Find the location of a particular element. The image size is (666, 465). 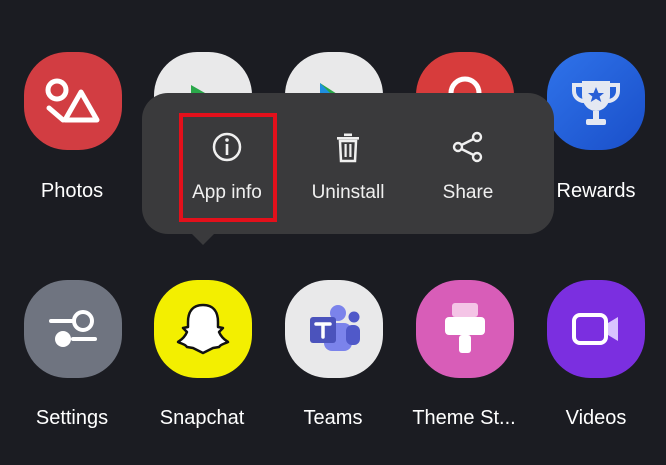

uninstall-action: Uninstall is located at coordinates (348, 163).